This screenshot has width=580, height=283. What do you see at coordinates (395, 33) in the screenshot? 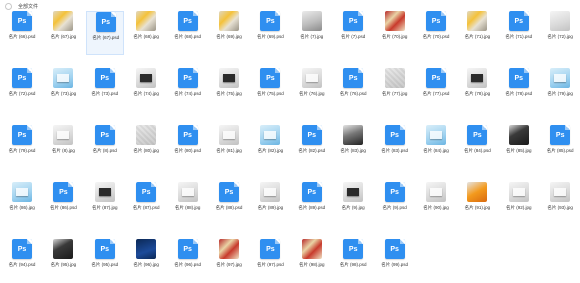
I see `file-item: 名片 (70).jpg` at bounding box center [395, 33].